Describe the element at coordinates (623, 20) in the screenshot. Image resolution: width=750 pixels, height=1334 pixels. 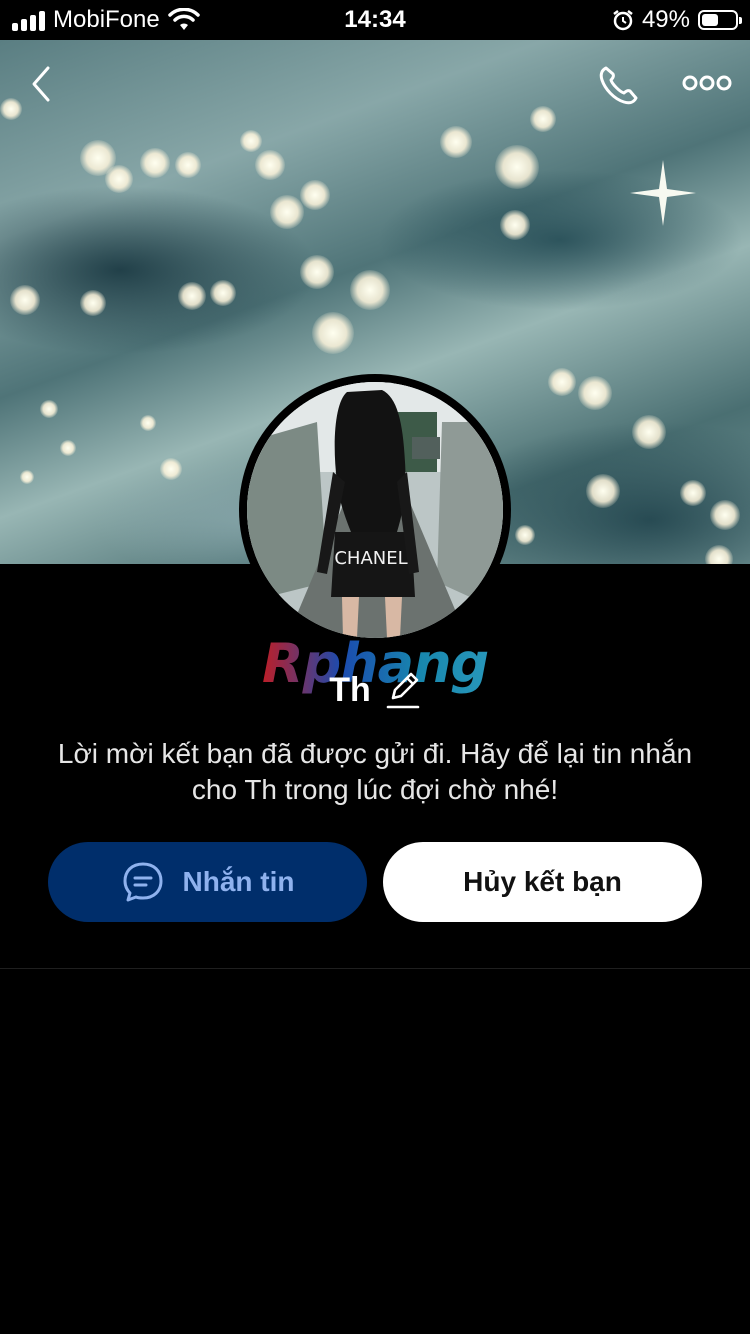
I see `alarm-icon` at that location.